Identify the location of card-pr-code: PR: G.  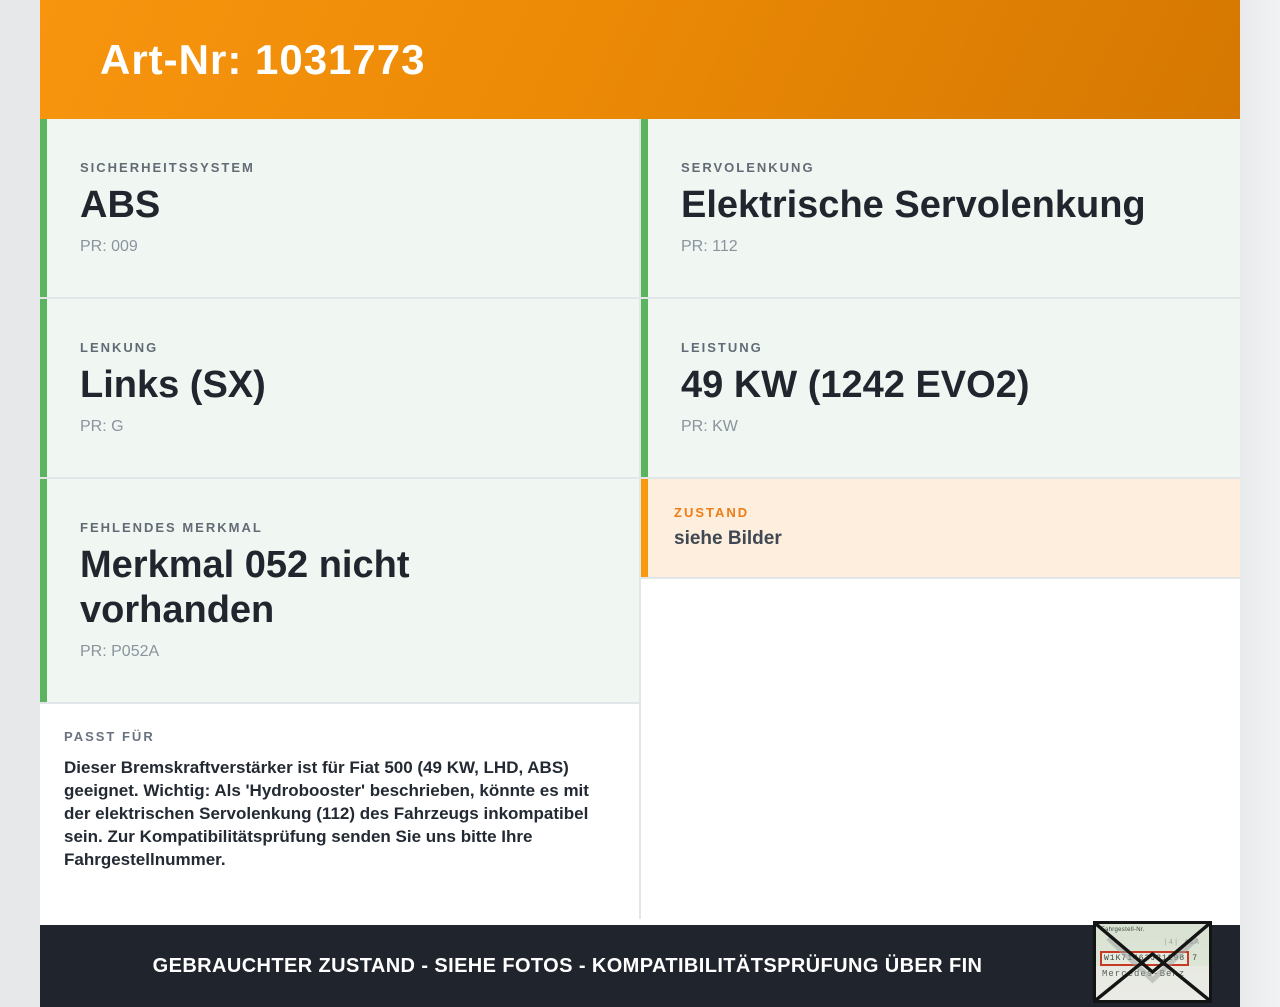
(102, 426).